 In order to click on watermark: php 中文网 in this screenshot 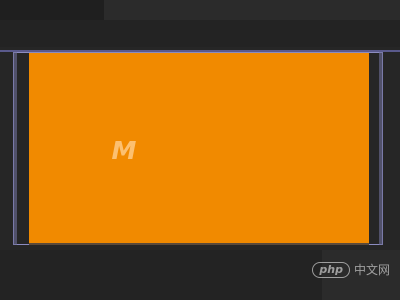, I will do `click(351, 270)`.